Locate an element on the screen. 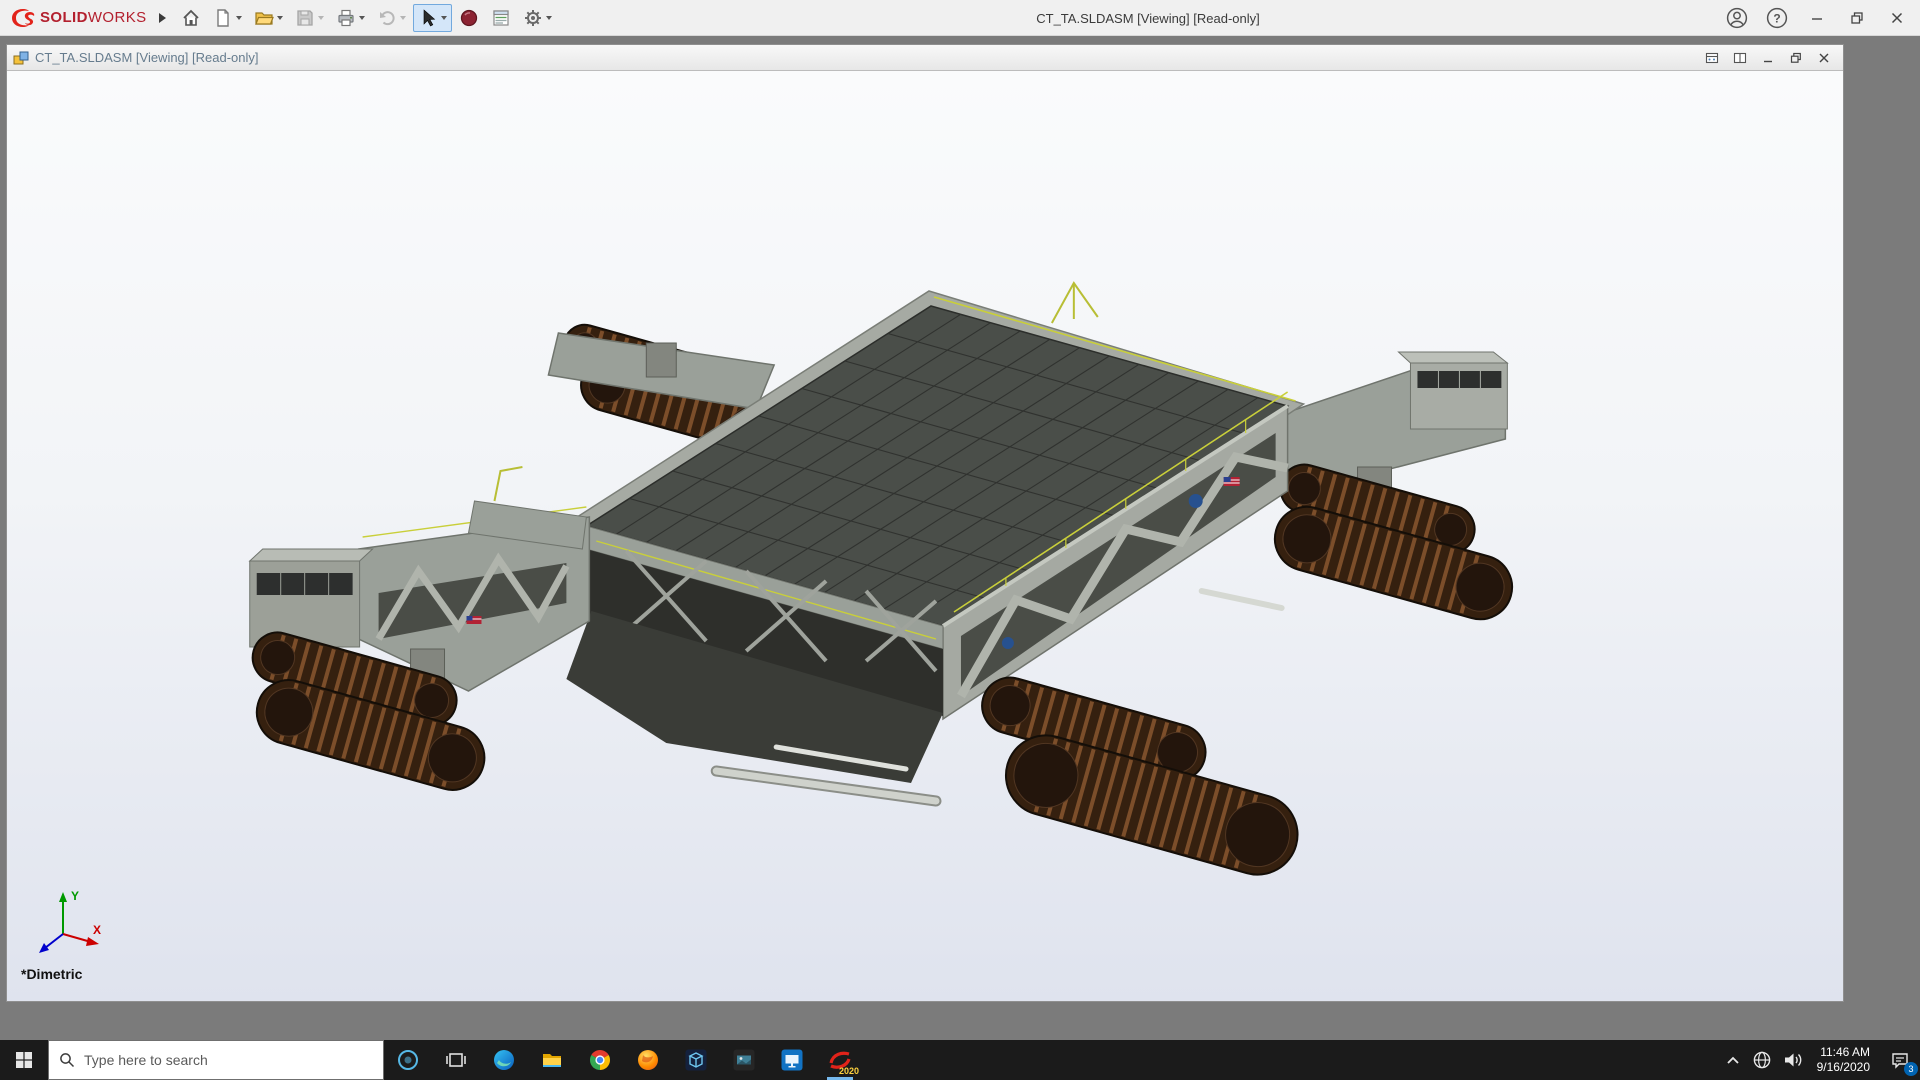 This screenshot has height=1080, width=1920. clock-date: 9/16/2020 is located at coordinates (1843, 1067).